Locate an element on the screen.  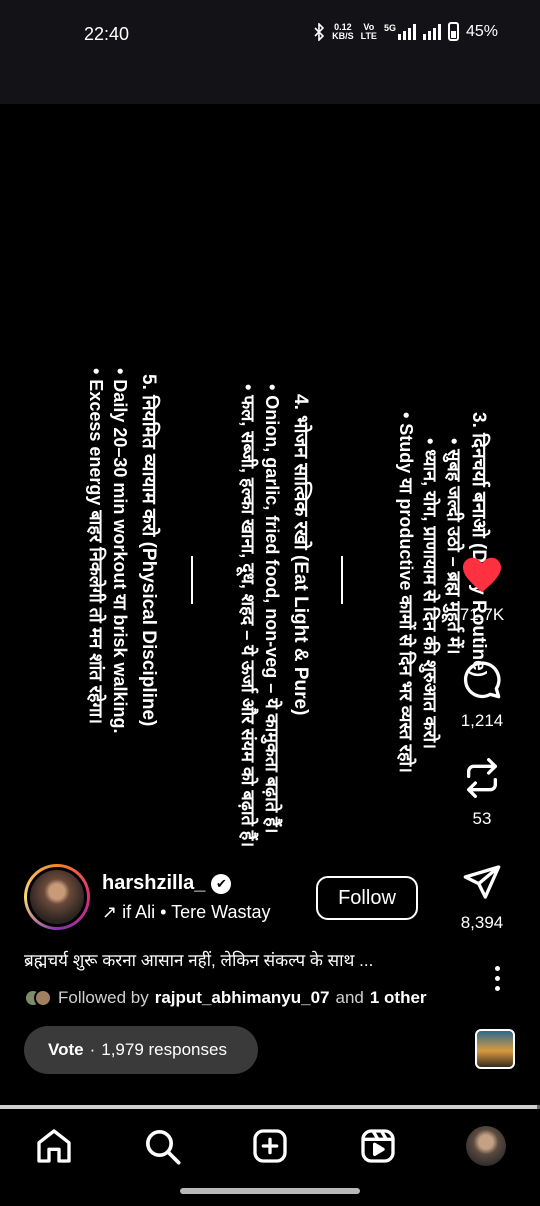
profile-avatar is located at coordinates (486, 1146).